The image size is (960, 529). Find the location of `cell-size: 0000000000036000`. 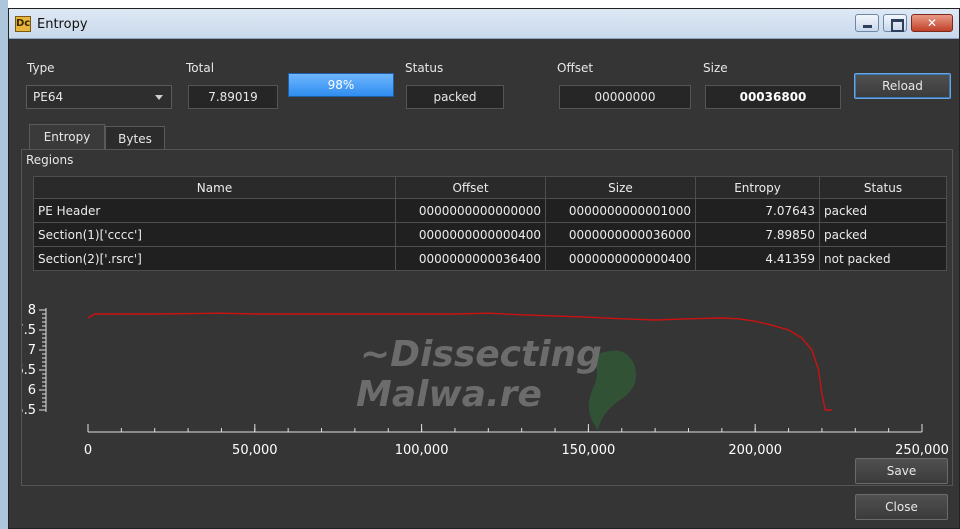

cell-size: 0000000000036000 is located at coordinates (620, 234).